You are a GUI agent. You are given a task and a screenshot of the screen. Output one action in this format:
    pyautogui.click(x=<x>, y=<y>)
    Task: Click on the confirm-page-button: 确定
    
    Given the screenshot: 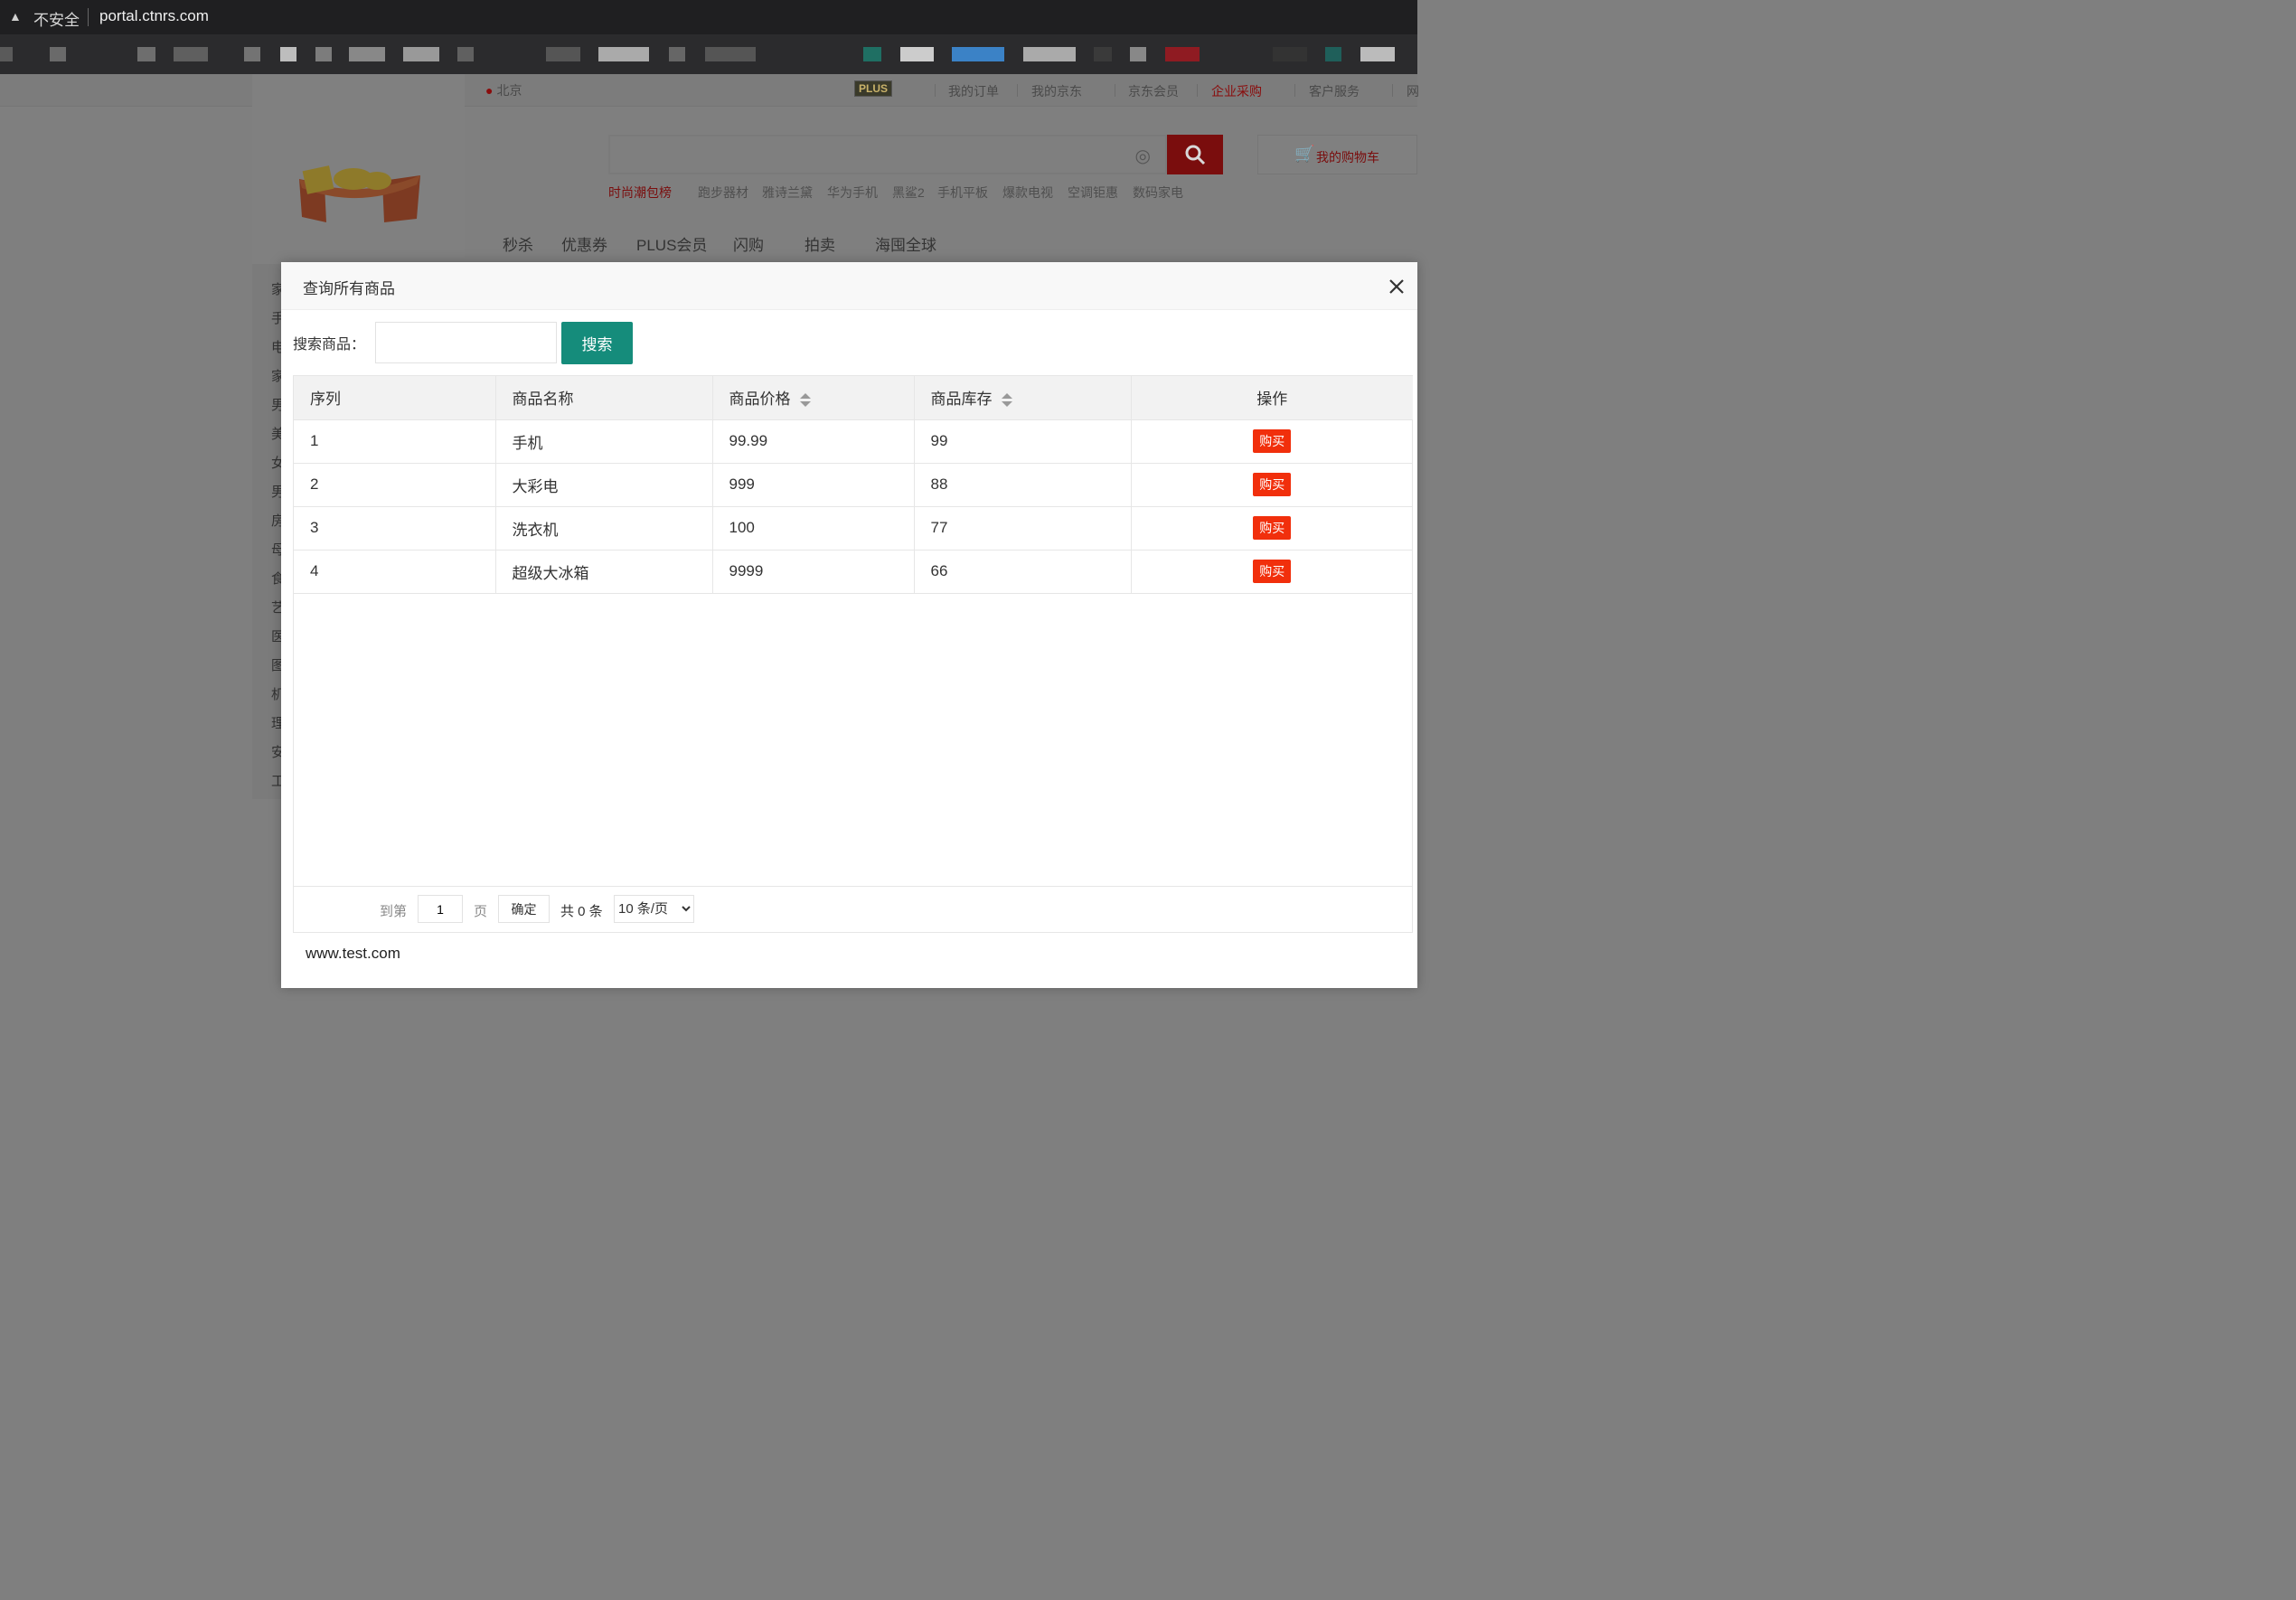 What is the action you would take?
    pyautogui.click(x=524, y=909)
    